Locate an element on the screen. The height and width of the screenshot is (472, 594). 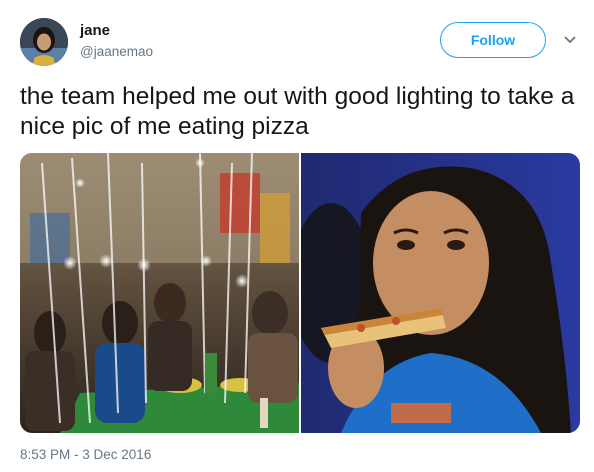
tweet-timestamp: 8:53 PM - 3 Dec 2016 is located at coordinates (85, 454).